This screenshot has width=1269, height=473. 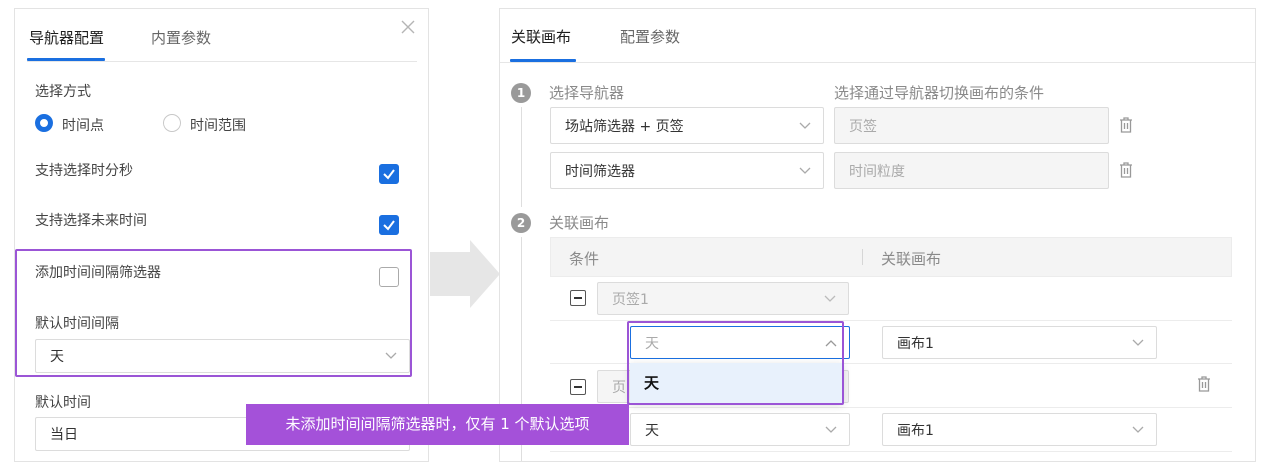 What do you see at coordinates (687, 125) in the screenshot?
I see `navigator-select-1: 场站筛选器 + 页签` at bounding box center [687, 125].